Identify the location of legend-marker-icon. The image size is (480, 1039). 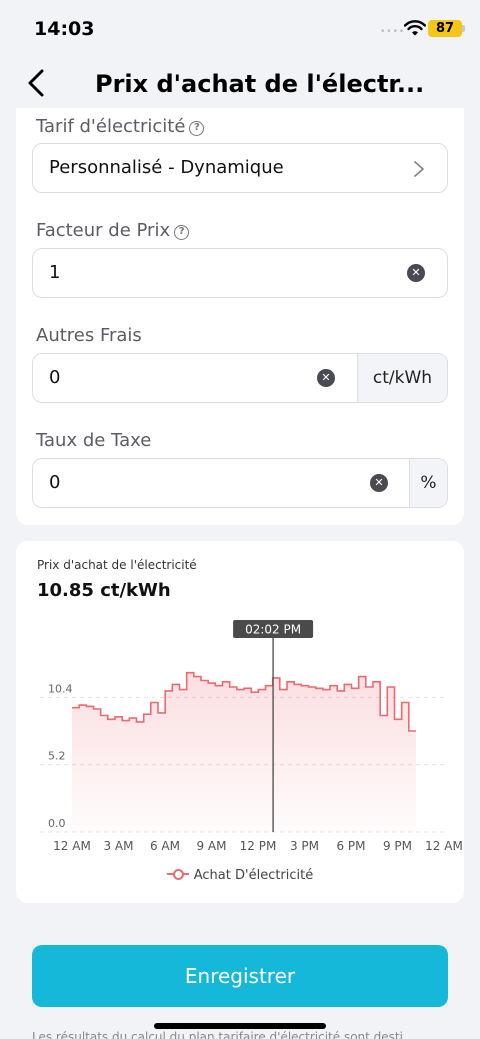
(177, 874).